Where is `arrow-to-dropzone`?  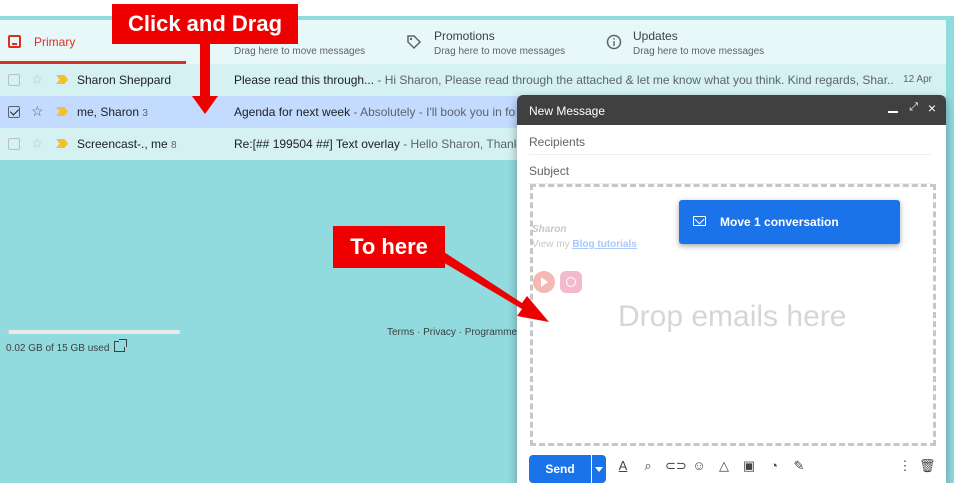
arrow-to-dropzone is located at coordinates (492, 287).